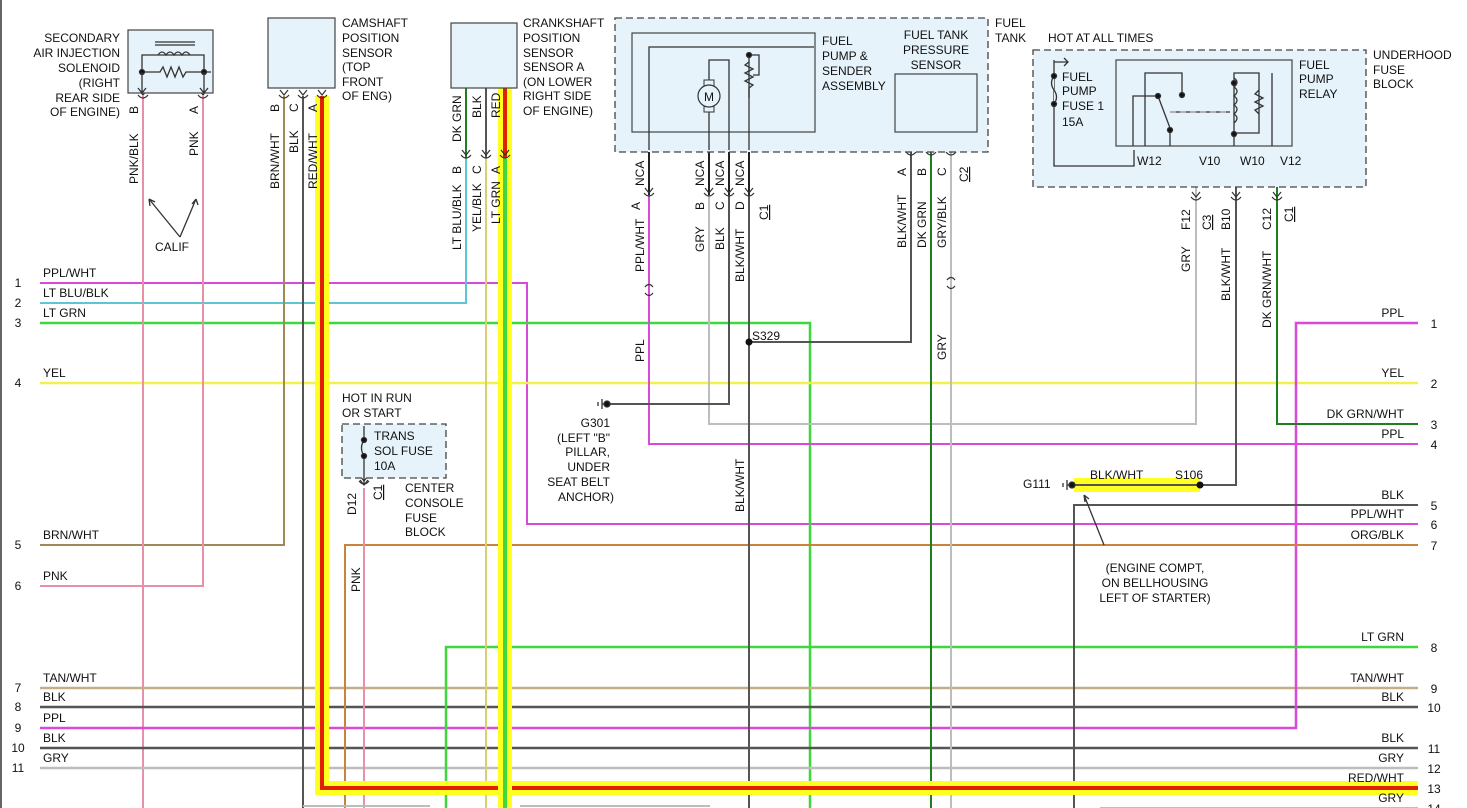  What do you see at coordinates (384, 466) in the screenshot?
I see `trans-fuse-label: 10A` at bounding box center [384, 466].